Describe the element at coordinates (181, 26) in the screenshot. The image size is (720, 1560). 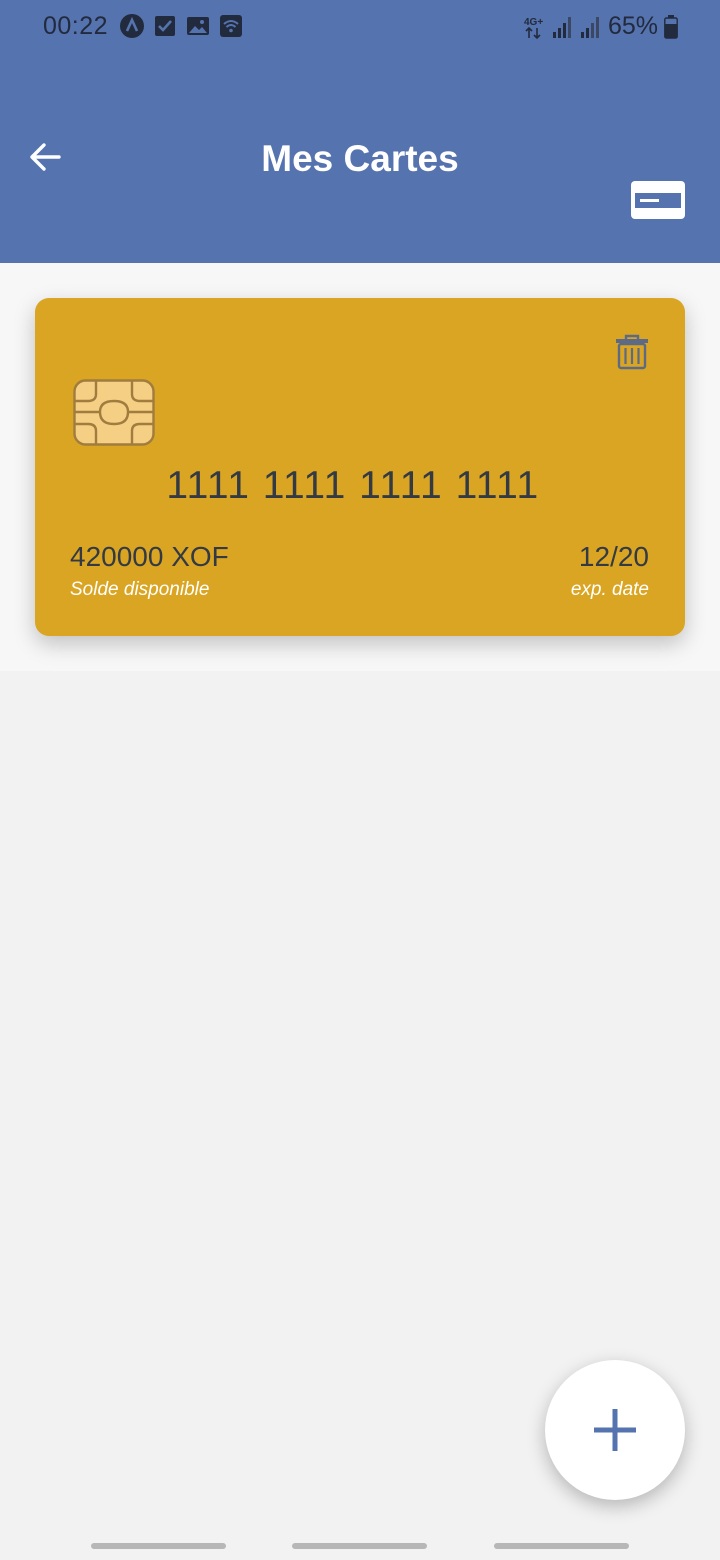
I see `notification-icons` at that location.